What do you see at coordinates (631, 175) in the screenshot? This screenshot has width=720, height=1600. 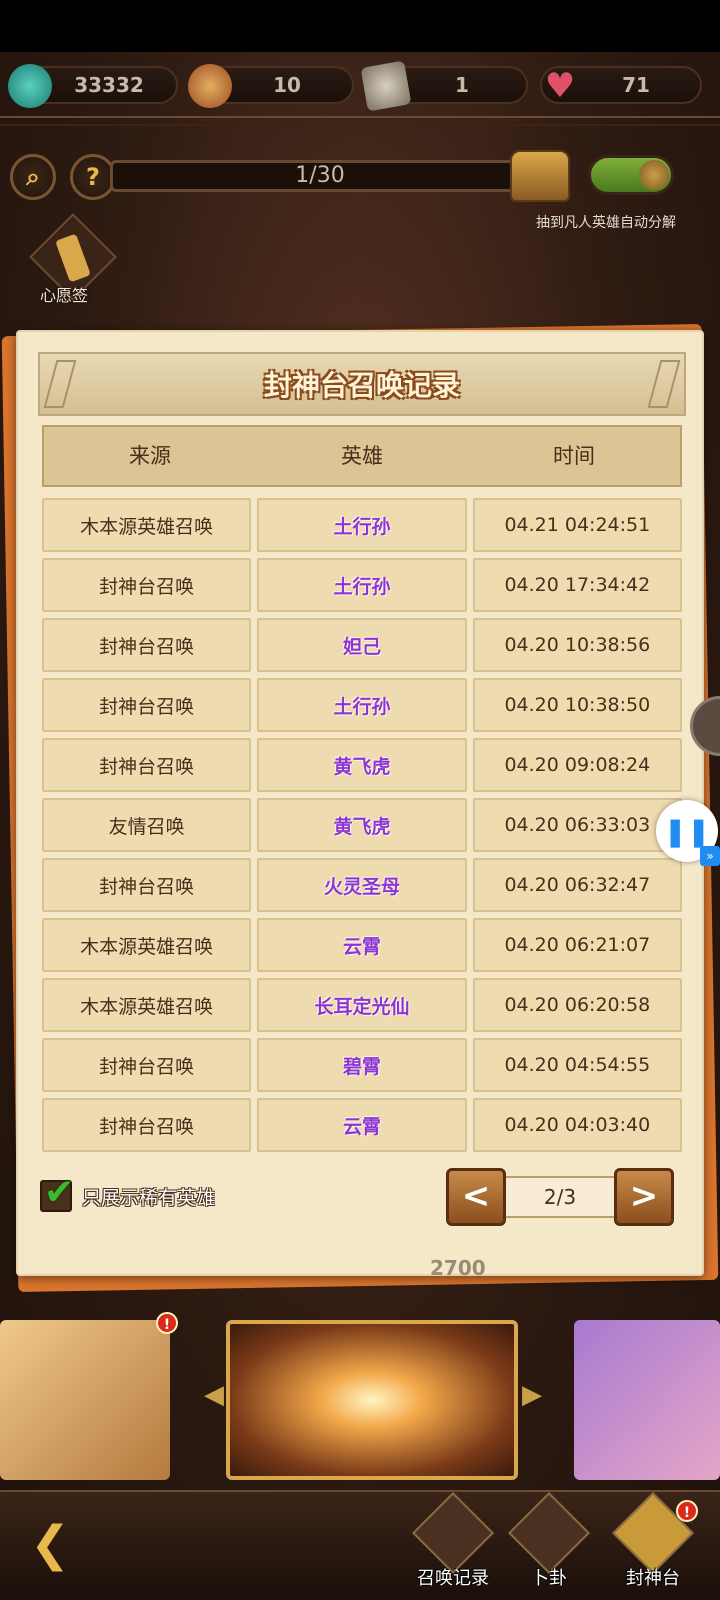 I see `auto-decompose-toggle` at bounding box center [631, 175].